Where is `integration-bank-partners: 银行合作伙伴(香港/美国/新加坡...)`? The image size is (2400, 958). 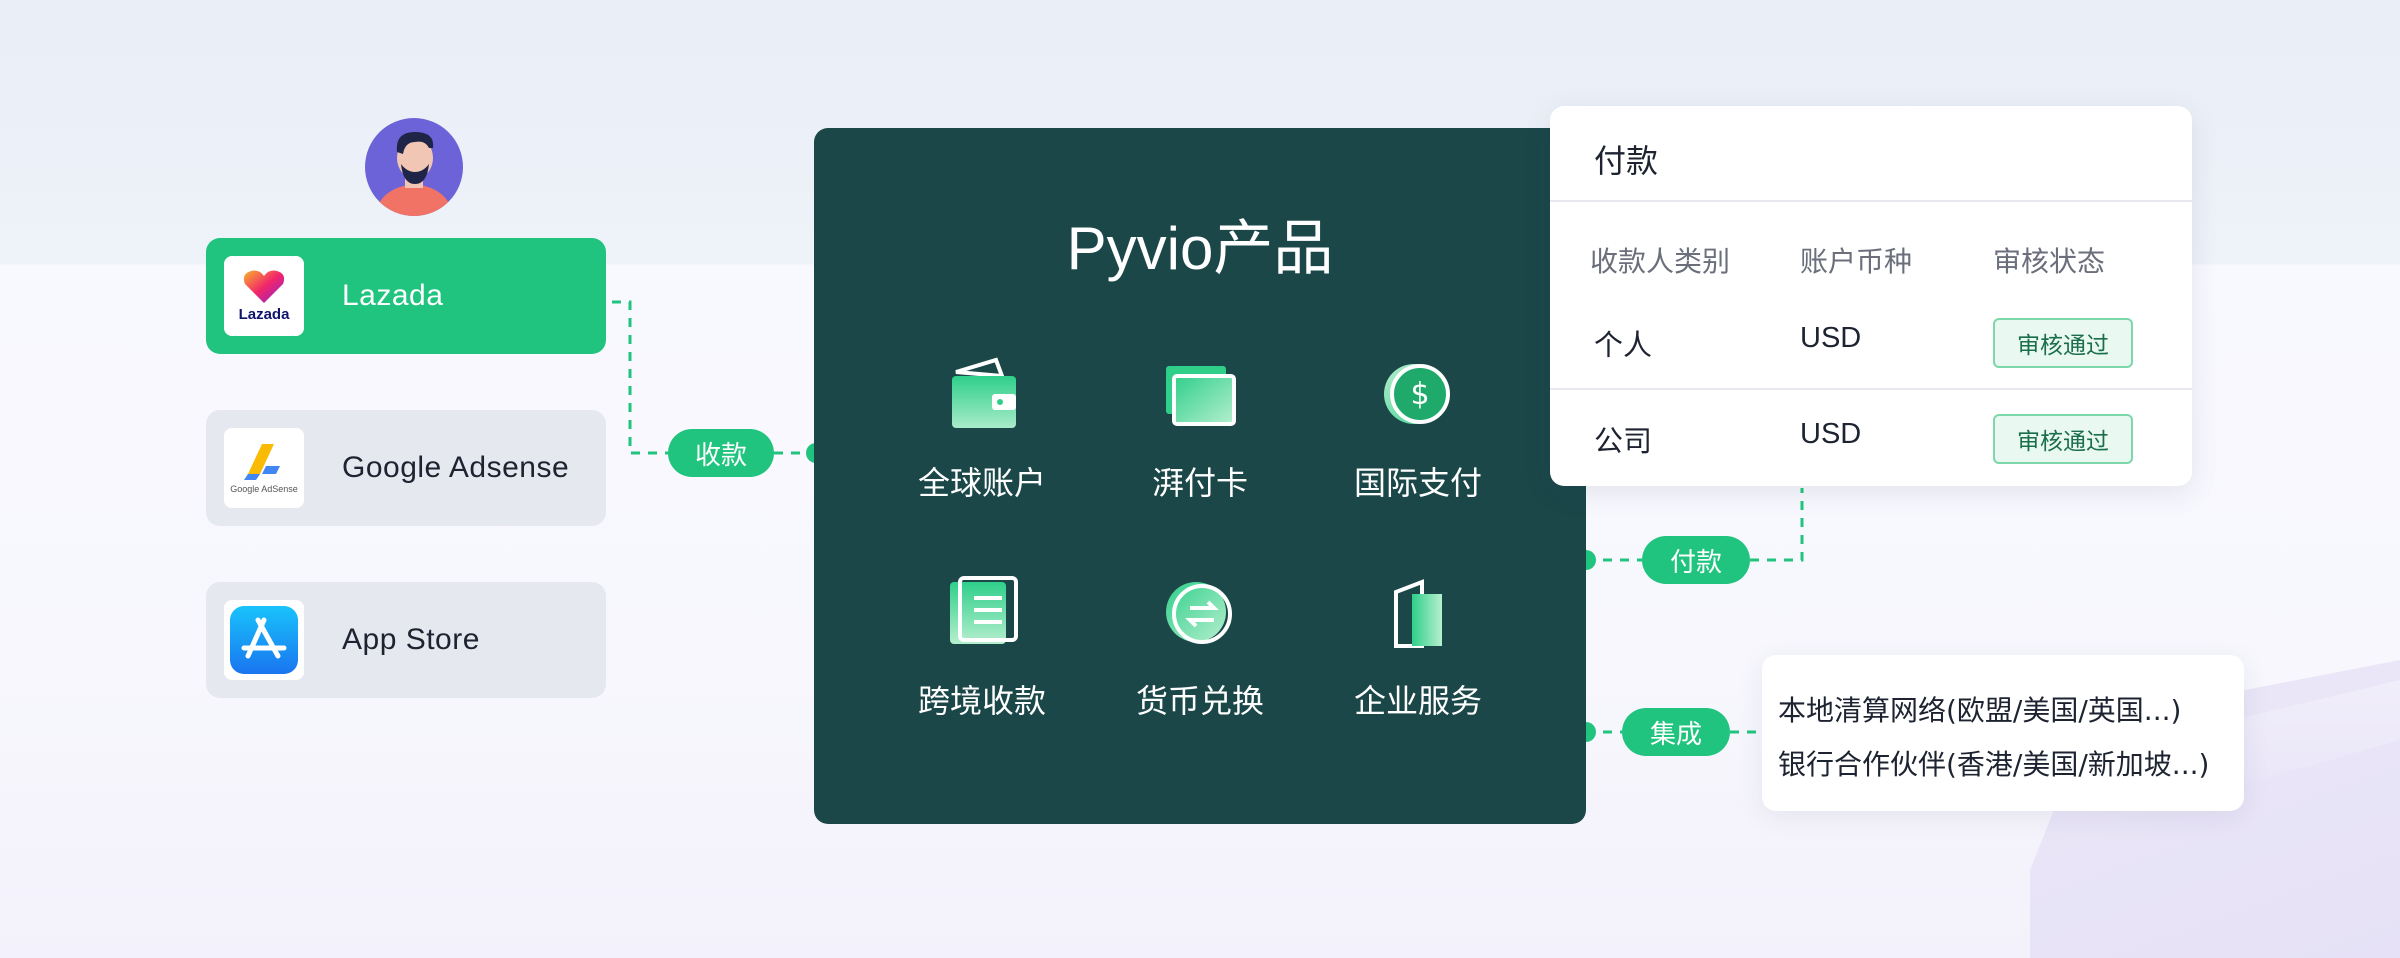 integration-bank-partners: 银行合作伙伴(香港/美国/新加坡...) is located at coordinates (1994, 764).